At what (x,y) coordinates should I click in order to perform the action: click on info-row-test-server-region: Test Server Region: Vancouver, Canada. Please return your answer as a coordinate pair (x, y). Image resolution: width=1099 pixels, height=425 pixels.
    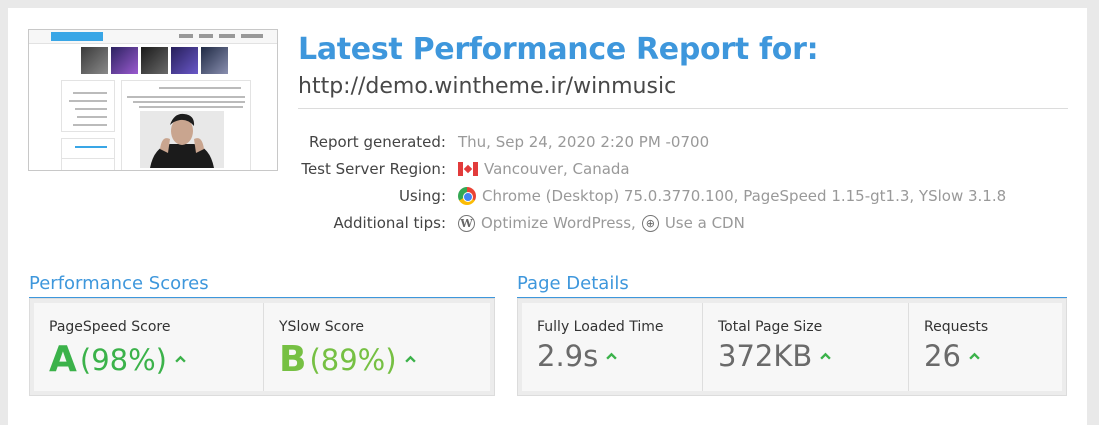
    Looking at the image, I should click on (598, 171).